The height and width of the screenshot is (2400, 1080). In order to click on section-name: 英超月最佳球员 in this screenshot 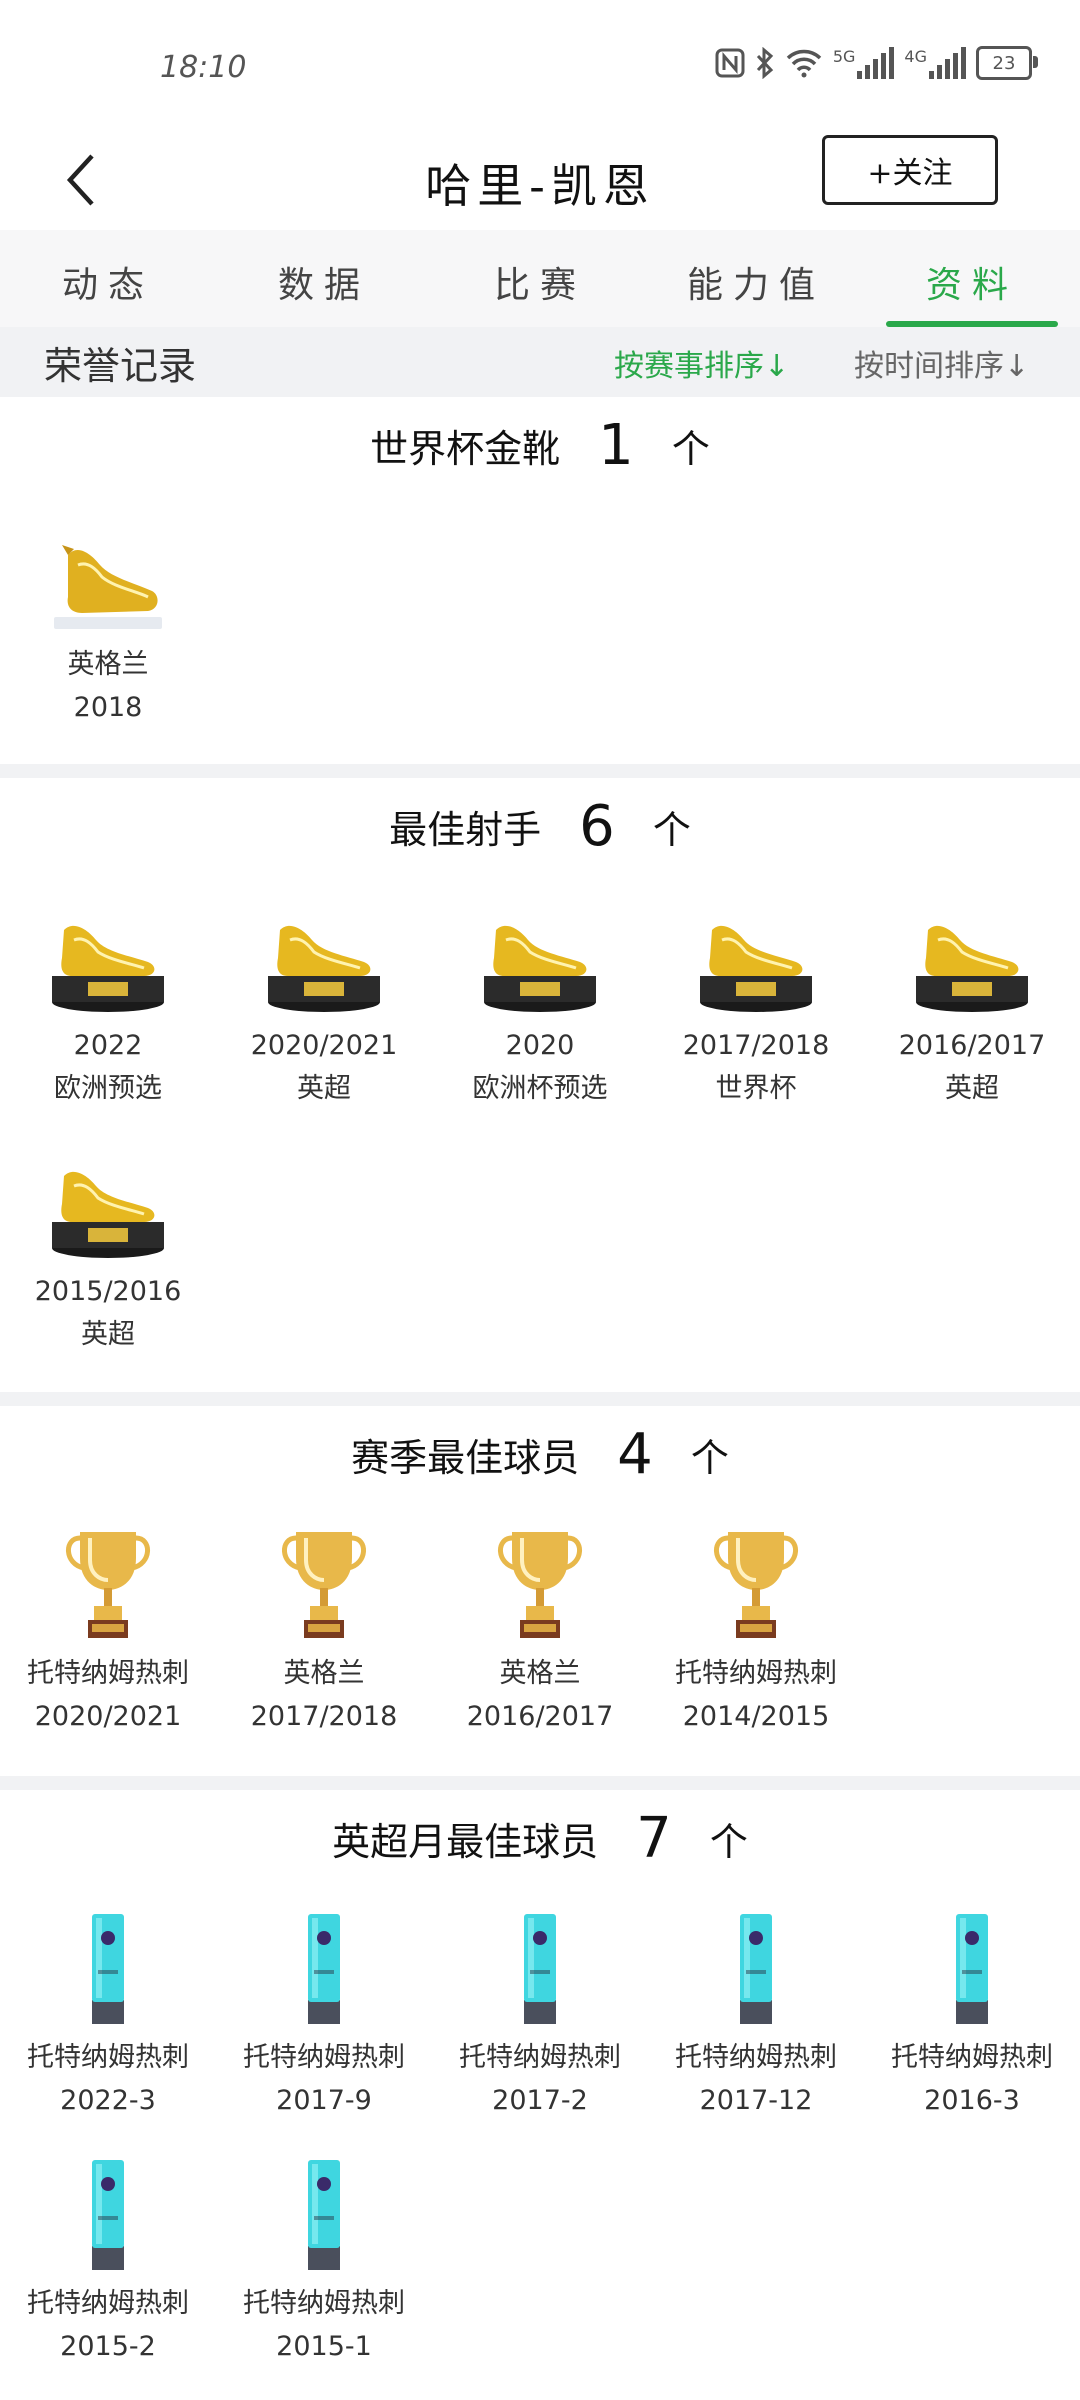, I will do `click(465, 1841)`.